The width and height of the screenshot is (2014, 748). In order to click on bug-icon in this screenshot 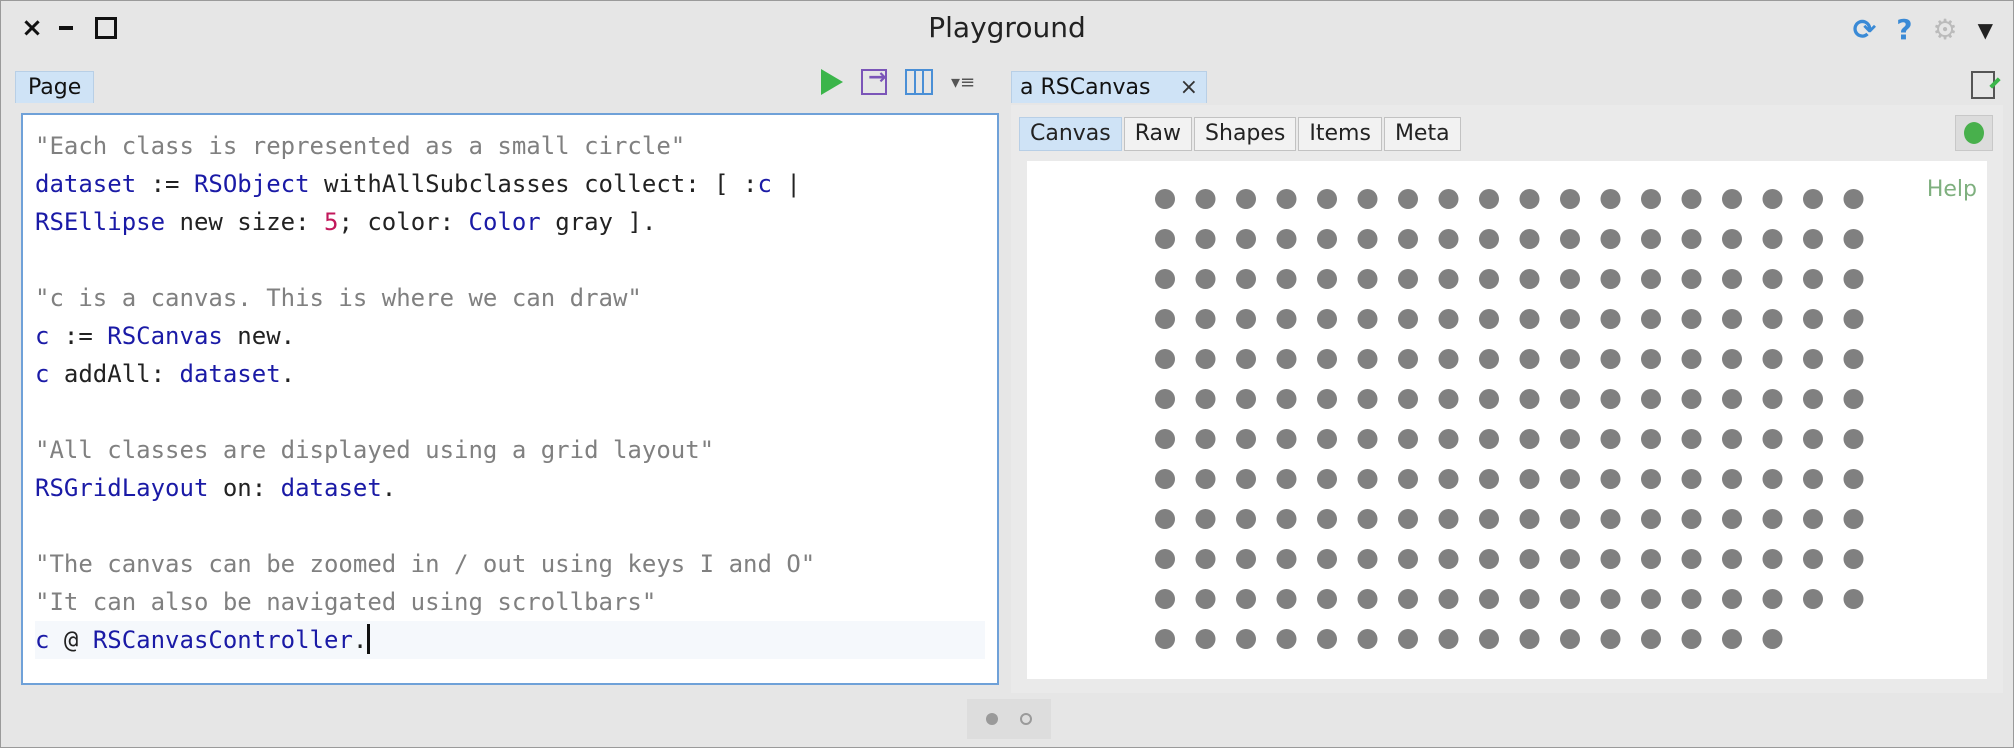, I will do `click(1974, 133)`.